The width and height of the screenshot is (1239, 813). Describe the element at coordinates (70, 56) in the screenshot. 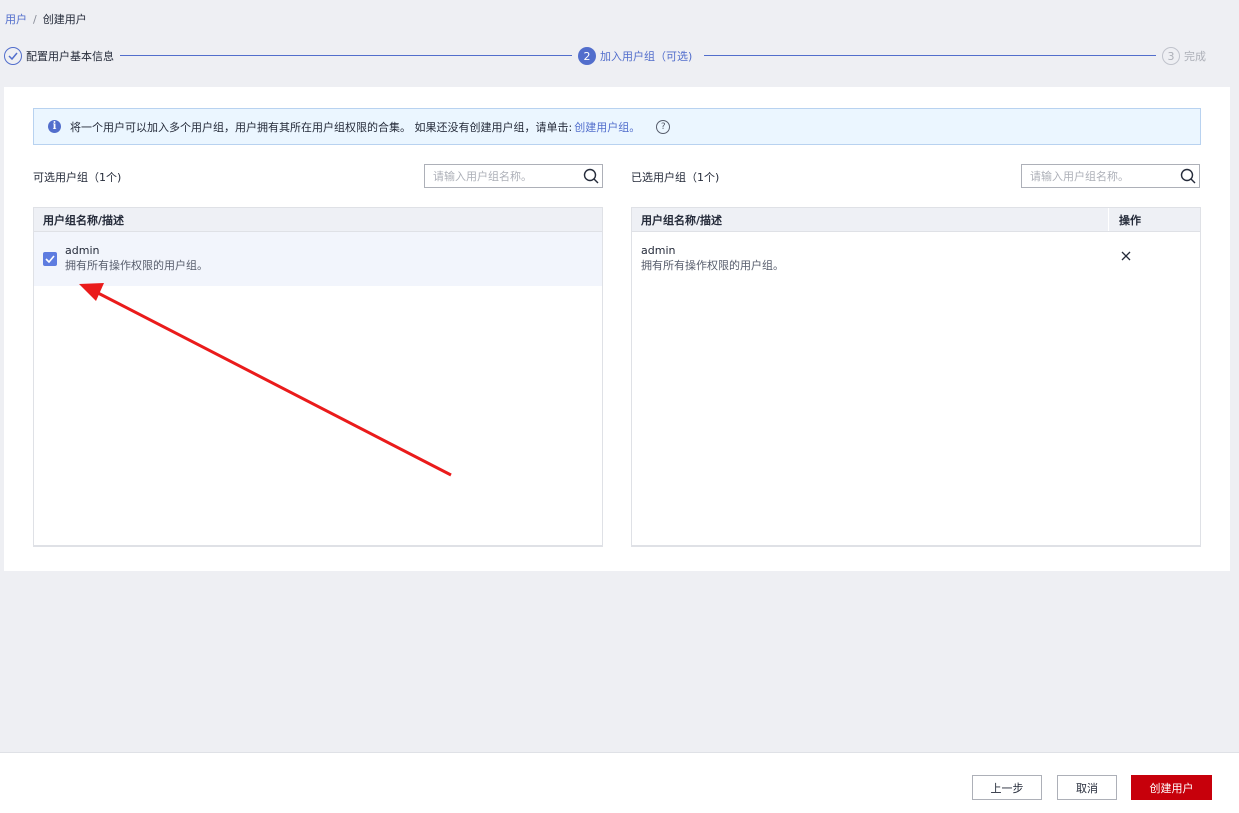

I see `step-label: 配置用户基本信息` at that location.